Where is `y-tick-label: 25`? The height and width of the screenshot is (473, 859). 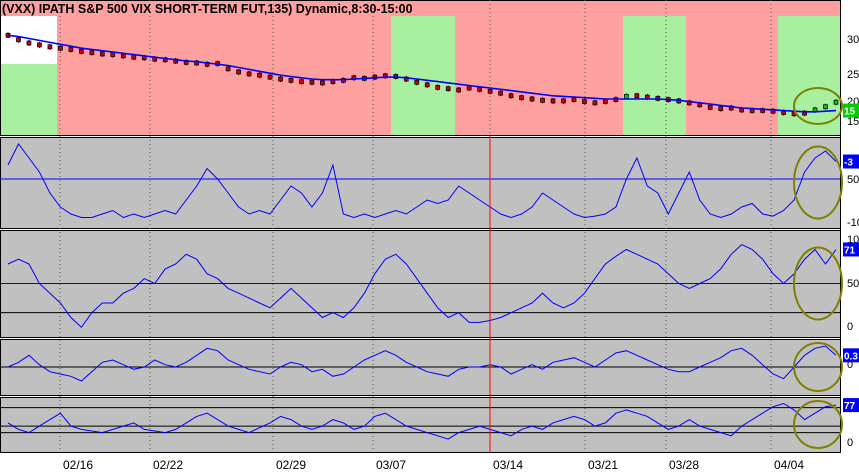
y-tick-label: 25 is located at coordinates (853, 75).